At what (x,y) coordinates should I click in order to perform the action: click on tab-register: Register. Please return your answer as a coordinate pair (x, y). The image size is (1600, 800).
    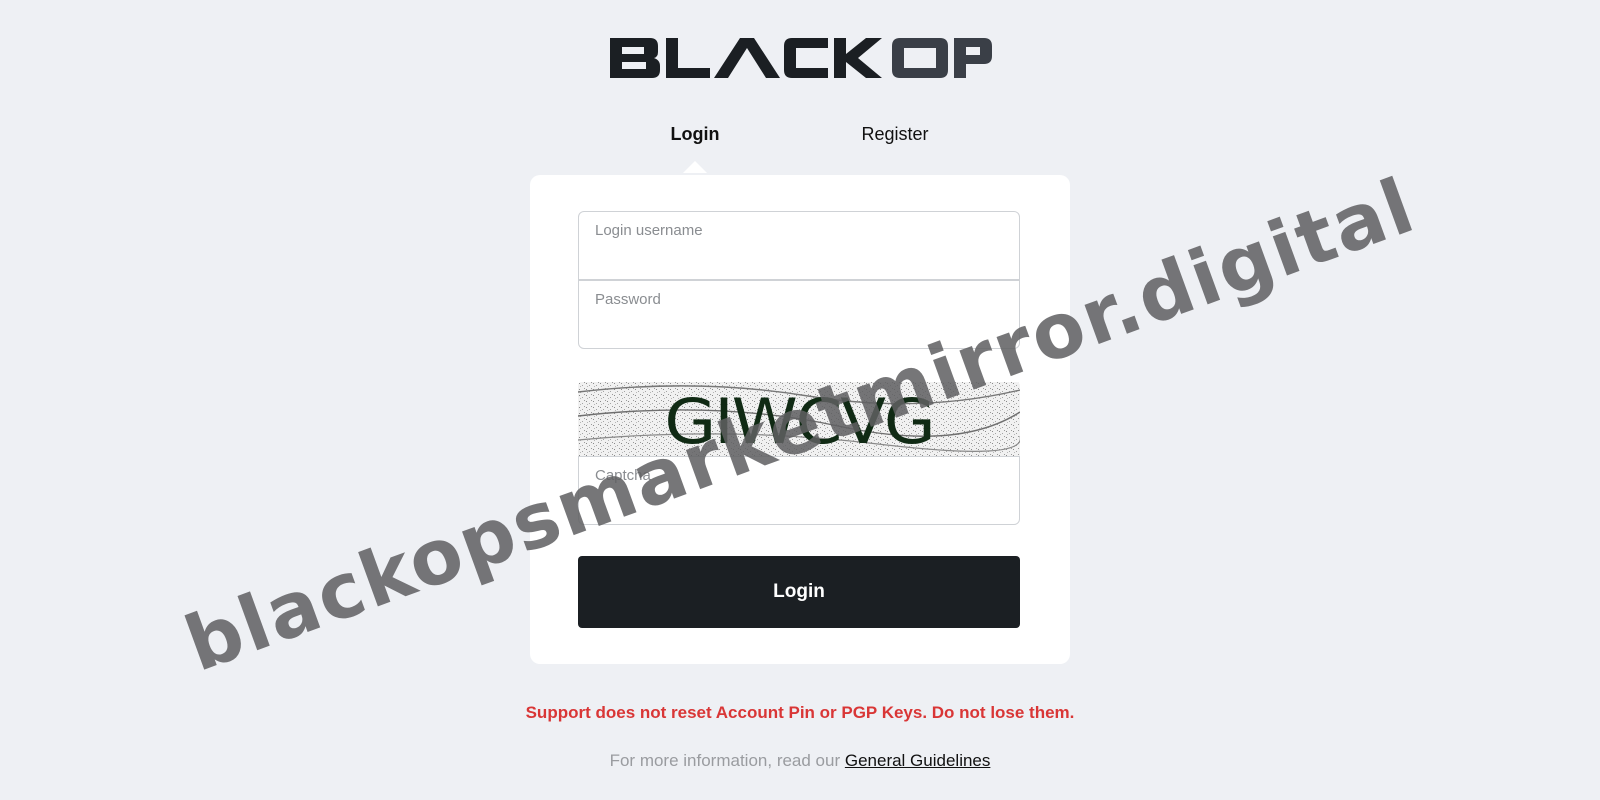
    Looking at the image, I should click on (894, 134).